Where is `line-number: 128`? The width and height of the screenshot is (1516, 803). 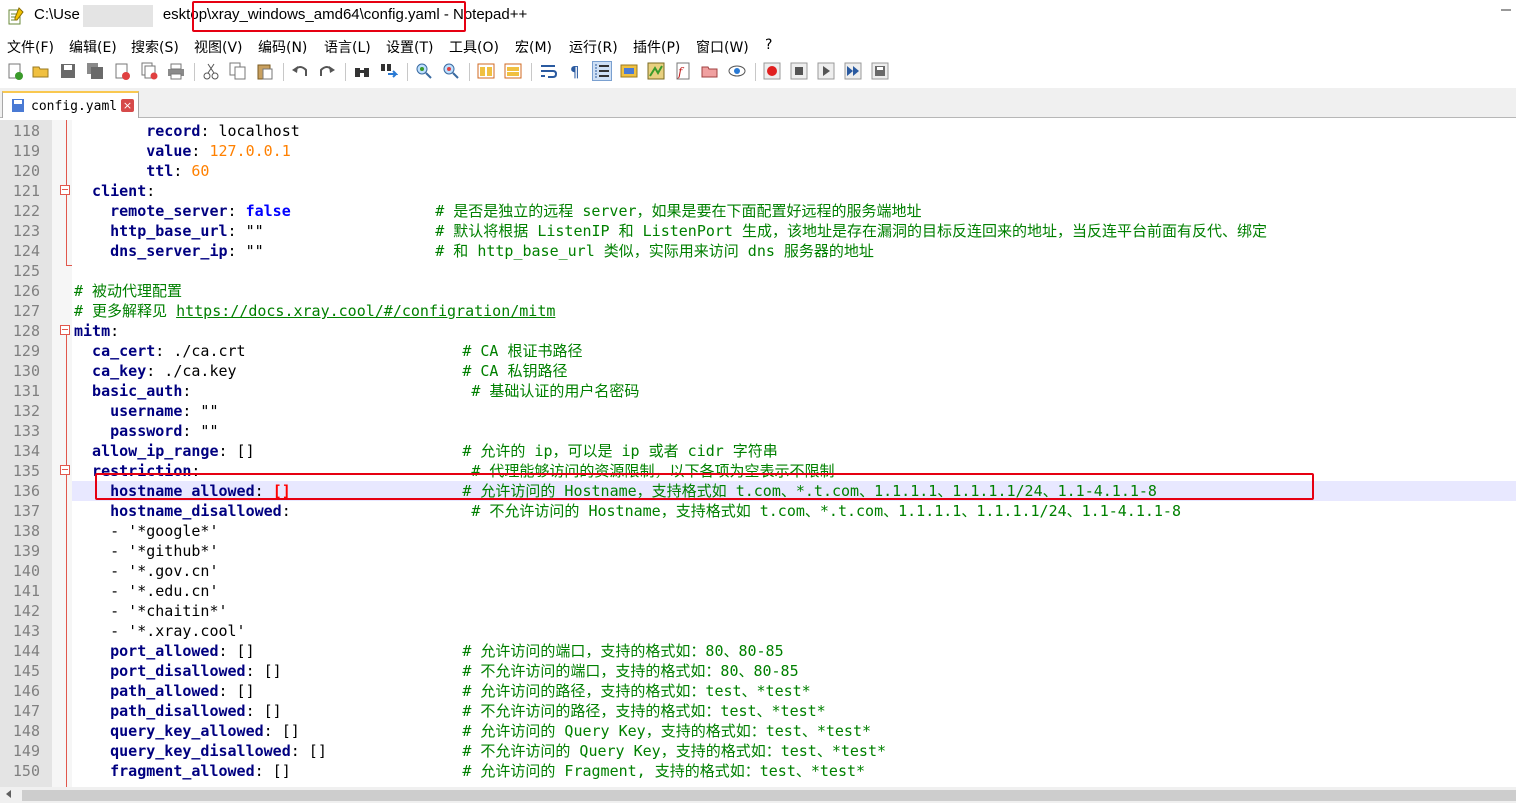
line-number: 128 is located at coordinates (26, 331).